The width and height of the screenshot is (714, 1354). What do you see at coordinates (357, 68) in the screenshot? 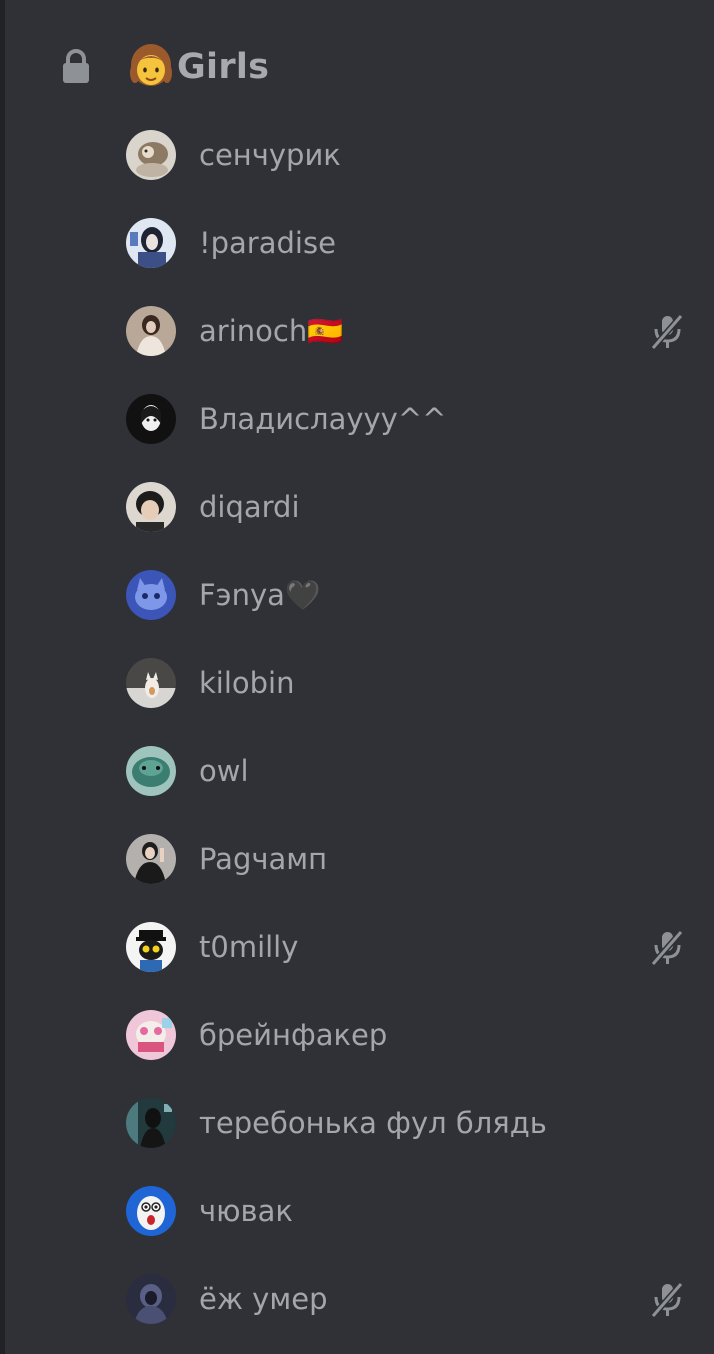
I see `voice-channel-header` at bounding box center [357, 68].